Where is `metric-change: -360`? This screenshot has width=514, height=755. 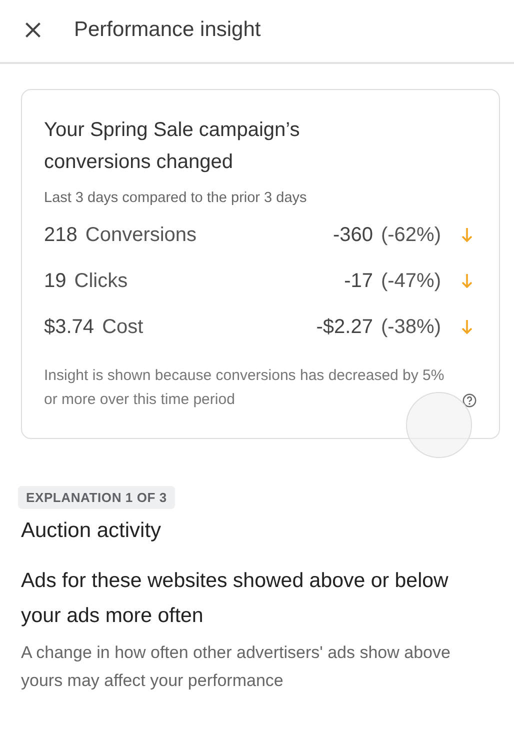
metric-change: -360 is located at coordinates (352, 235).